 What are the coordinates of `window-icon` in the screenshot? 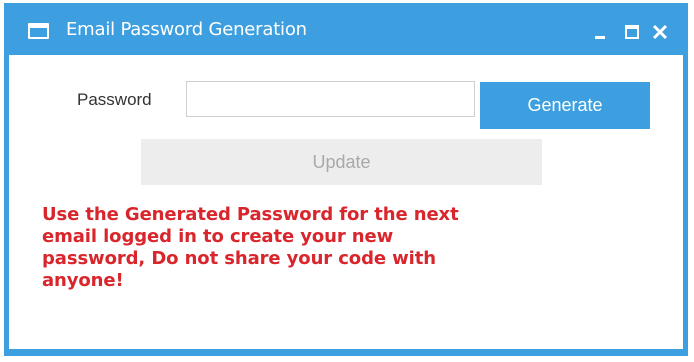 It's located at (38, 31).